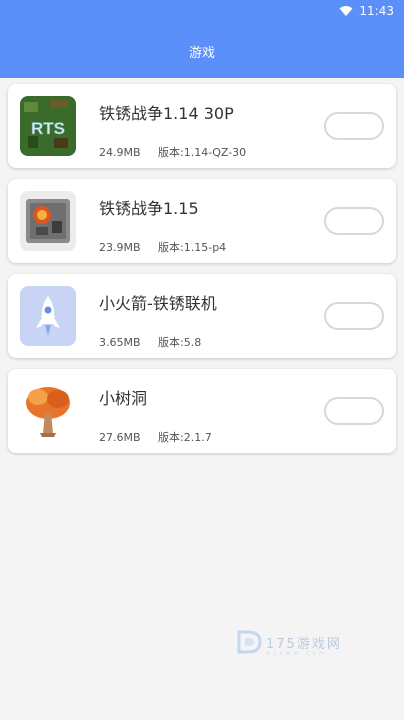  Describe the element at coordinates (120, 152) in the screenshot. I see `app-size: 24.9MB` at that location.